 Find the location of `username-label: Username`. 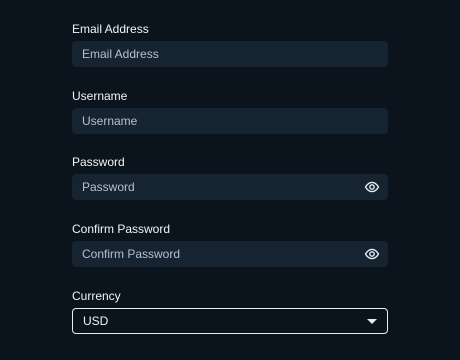

username-label: Username is located at coordinates (100, 96).